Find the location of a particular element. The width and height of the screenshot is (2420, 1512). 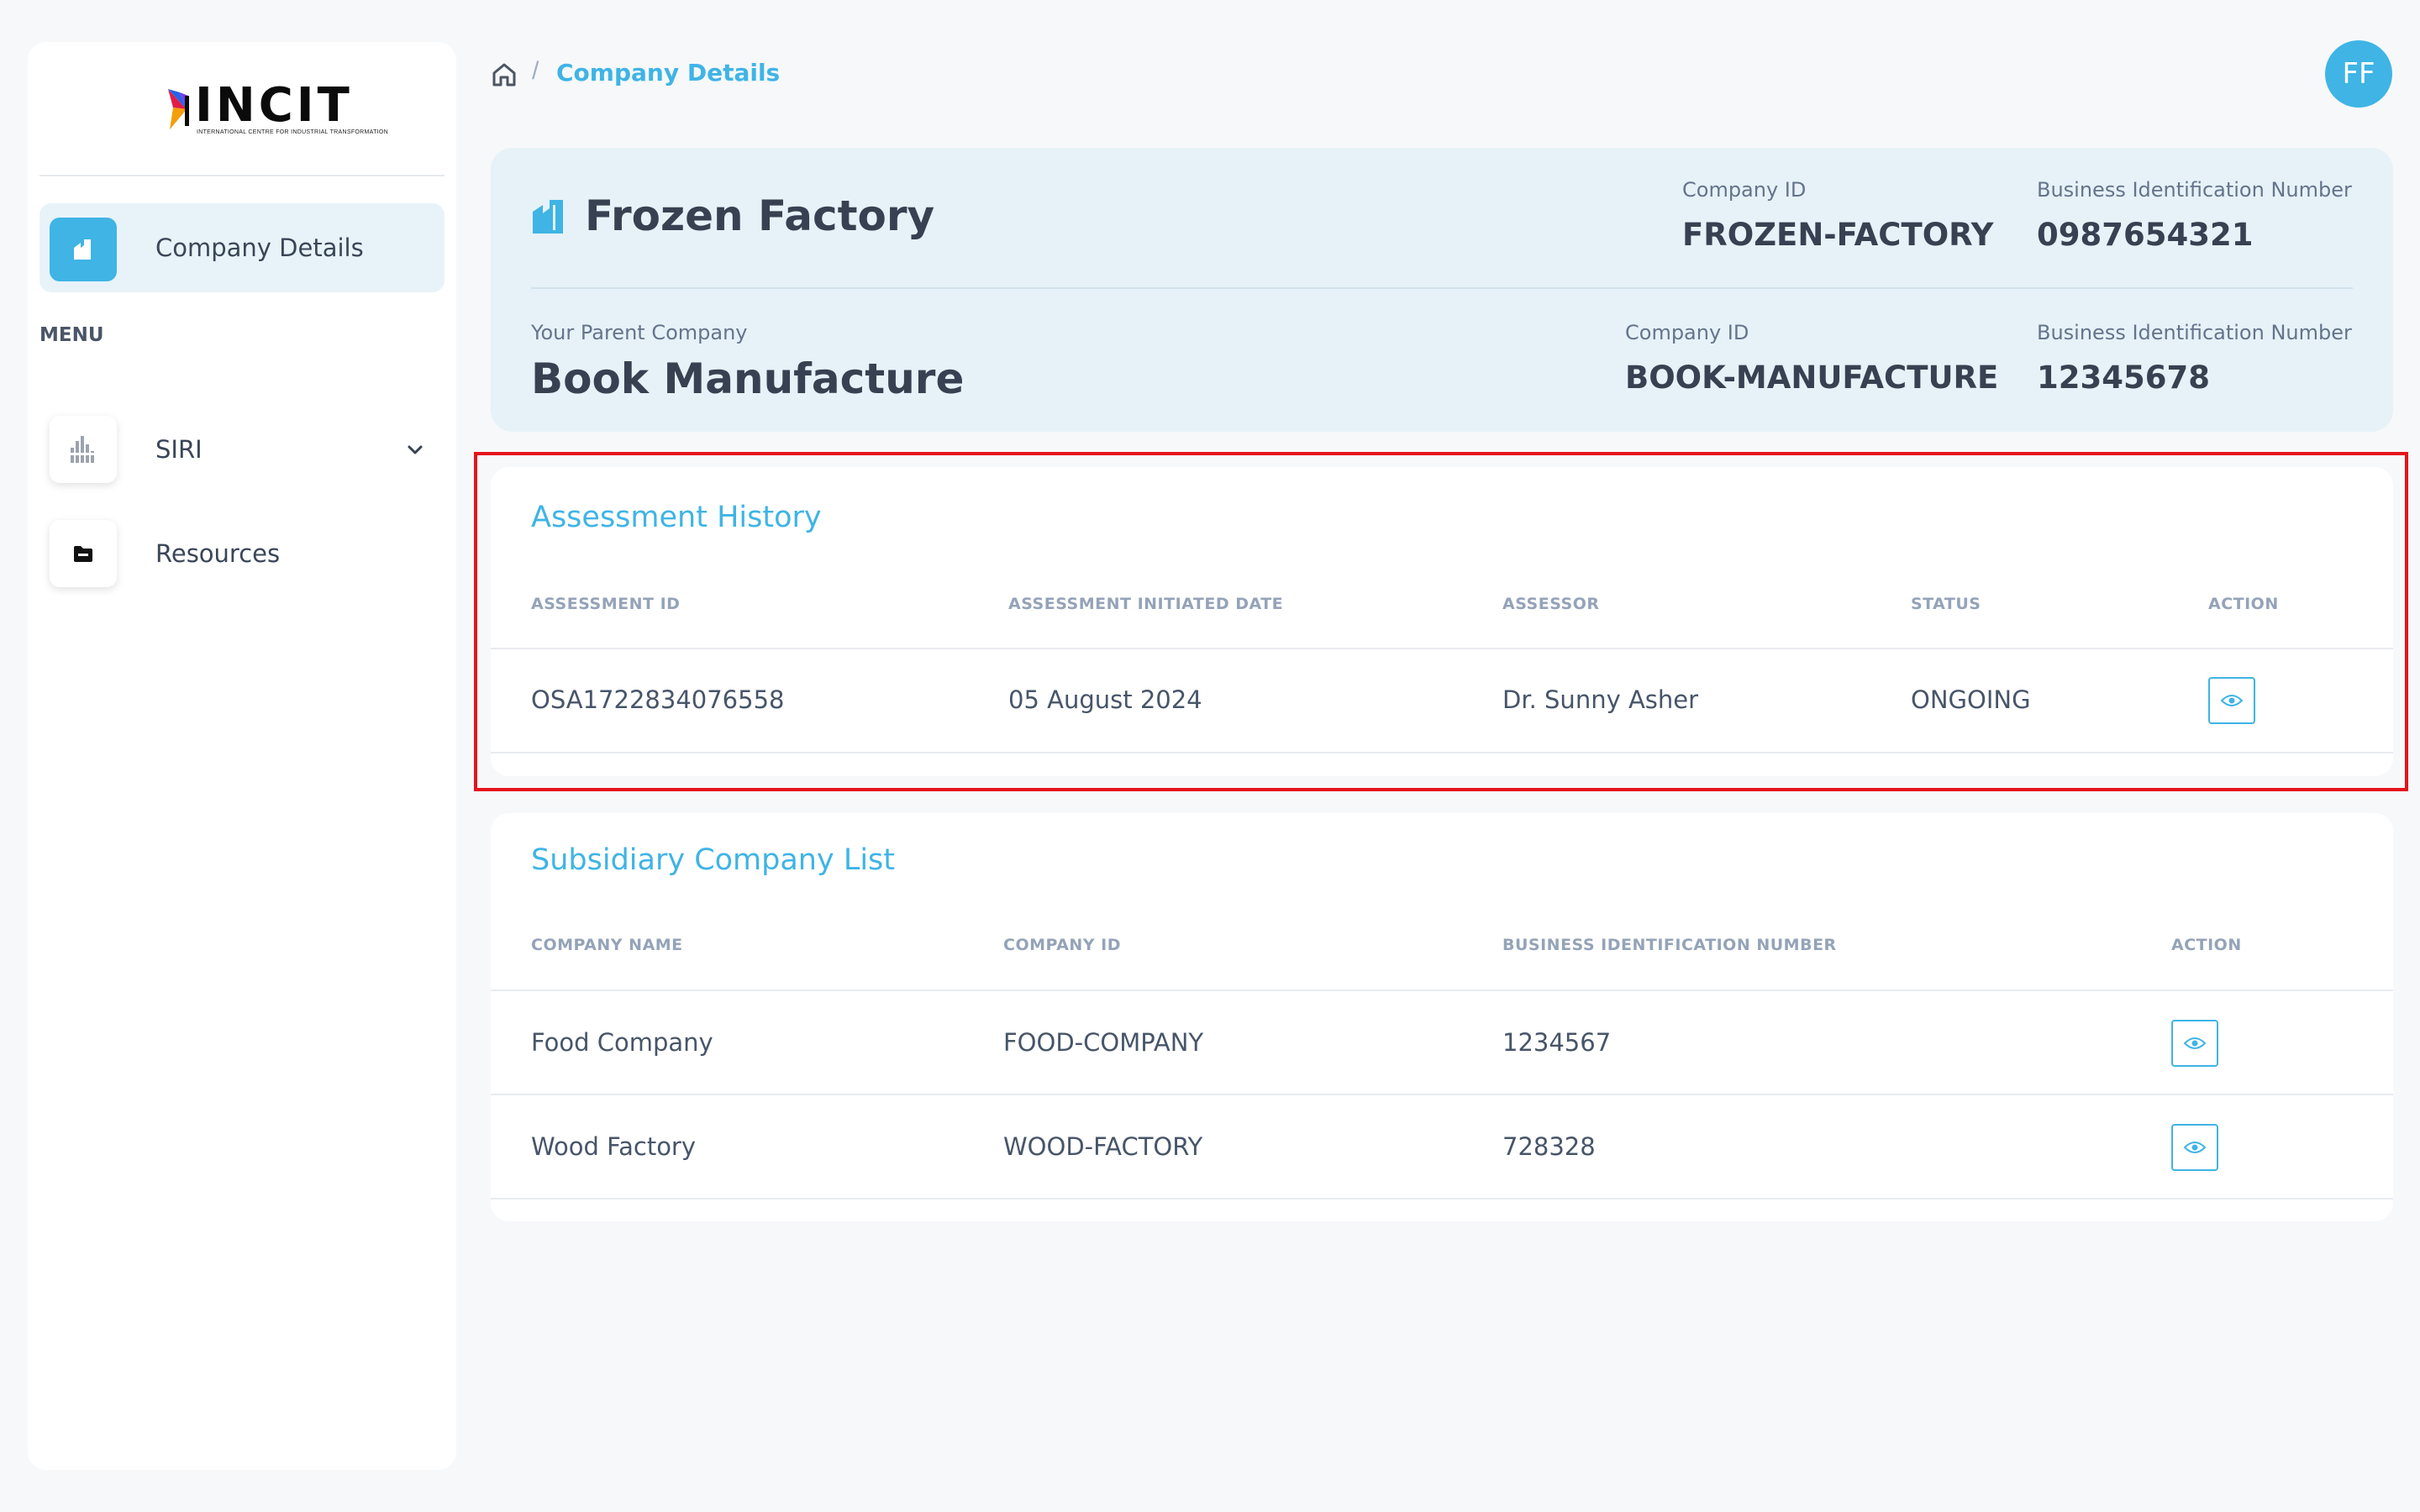

table-header-divider is located at coordinates (1442, 990).